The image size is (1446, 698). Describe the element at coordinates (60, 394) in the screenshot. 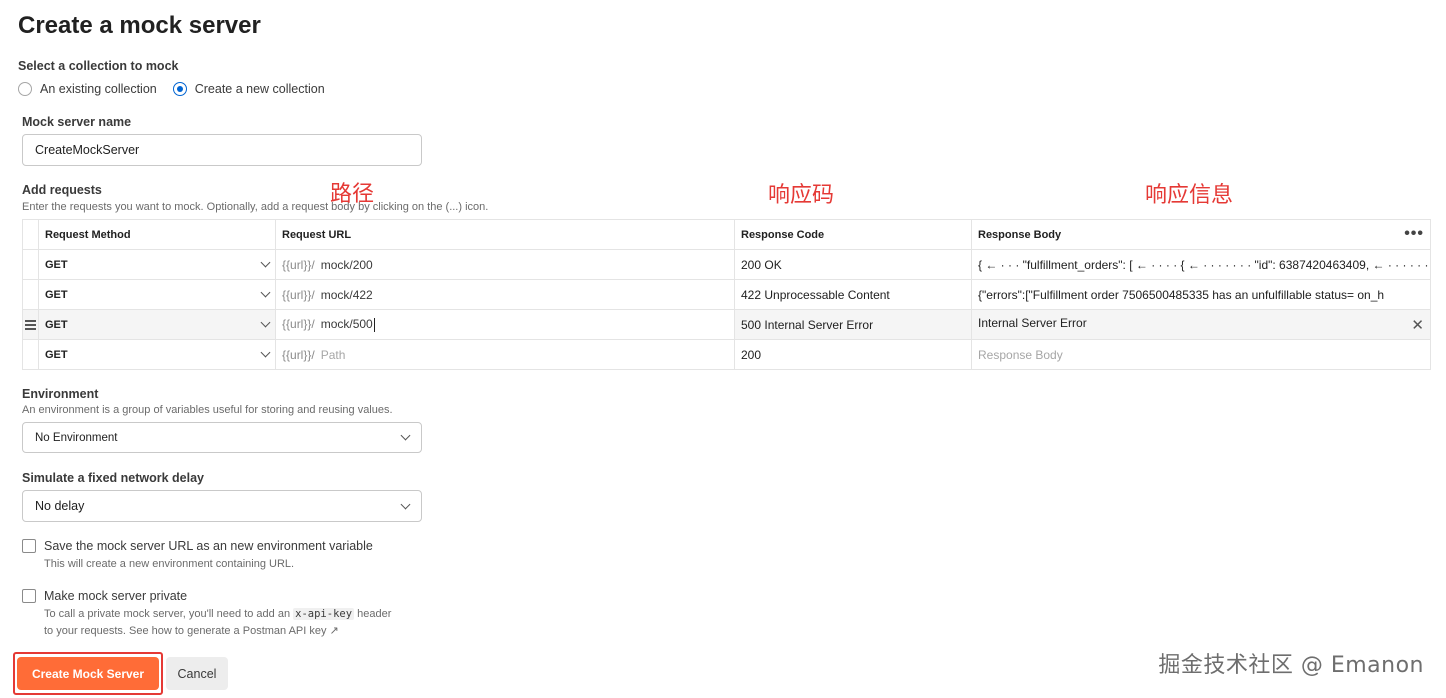

I see `environment-label: Environment` at that location.